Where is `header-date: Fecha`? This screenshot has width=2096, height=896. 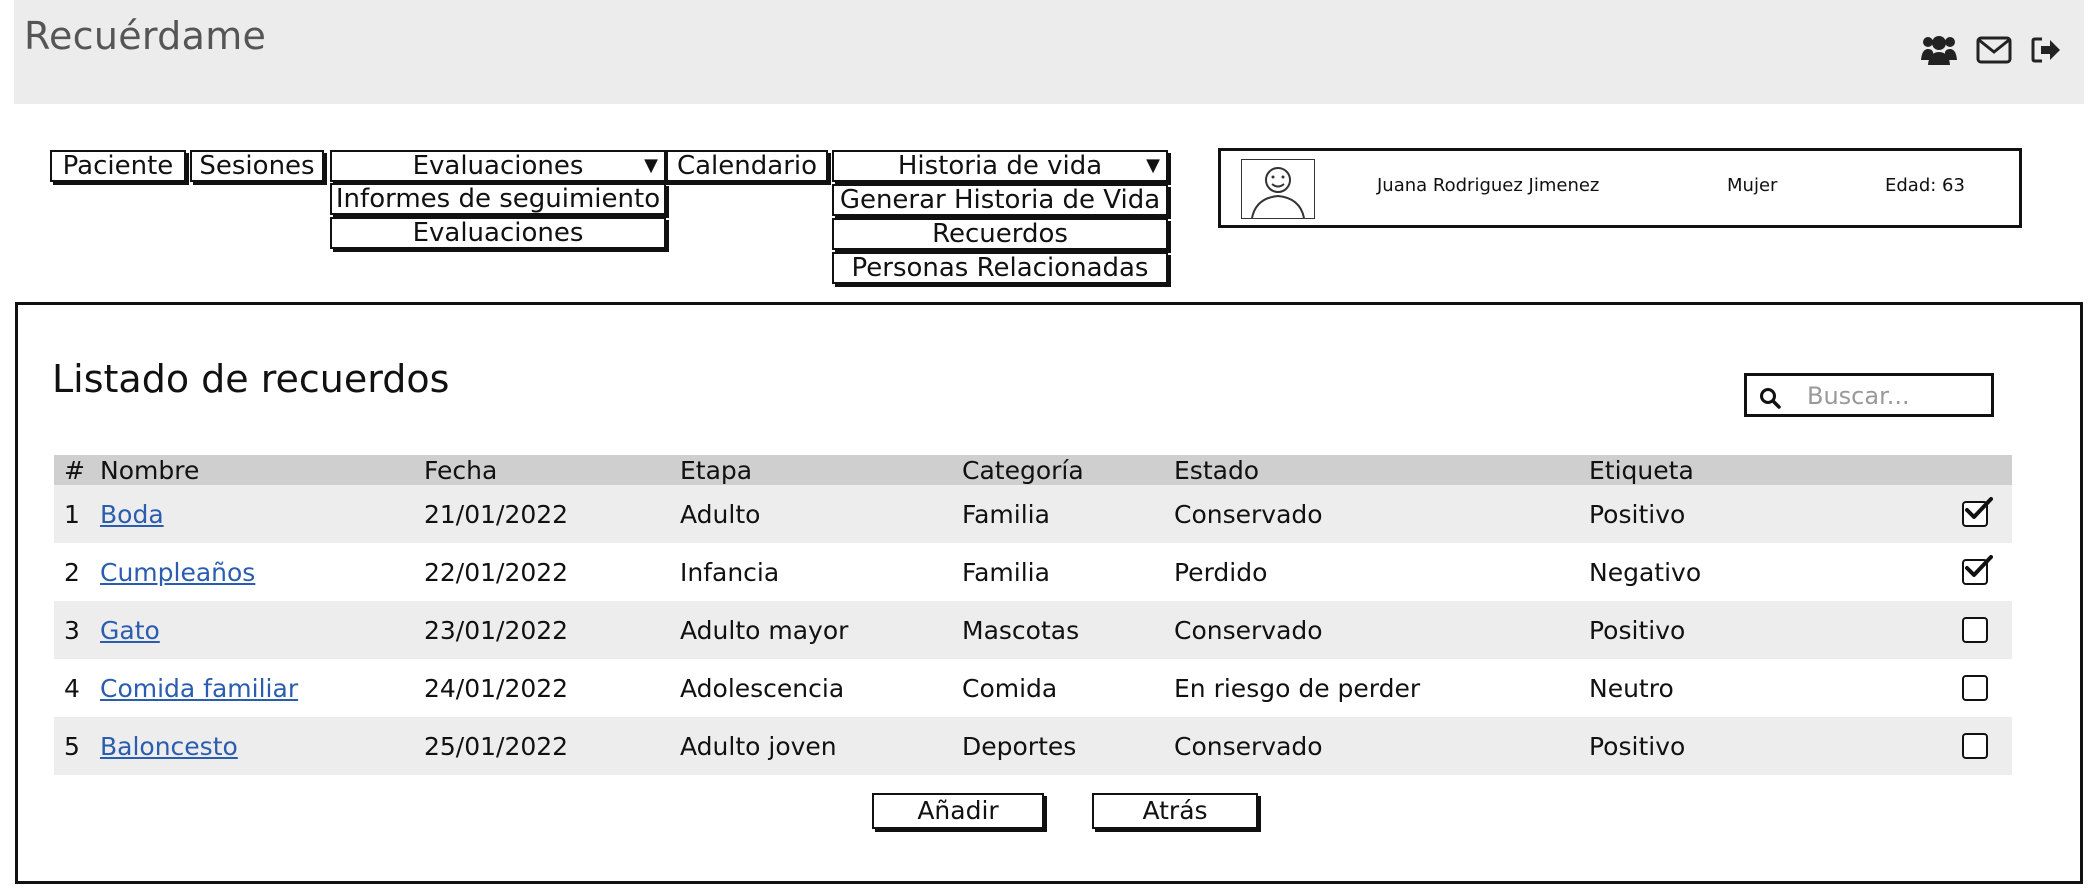
header-date: Fecha is located at coordinates (460, 470).